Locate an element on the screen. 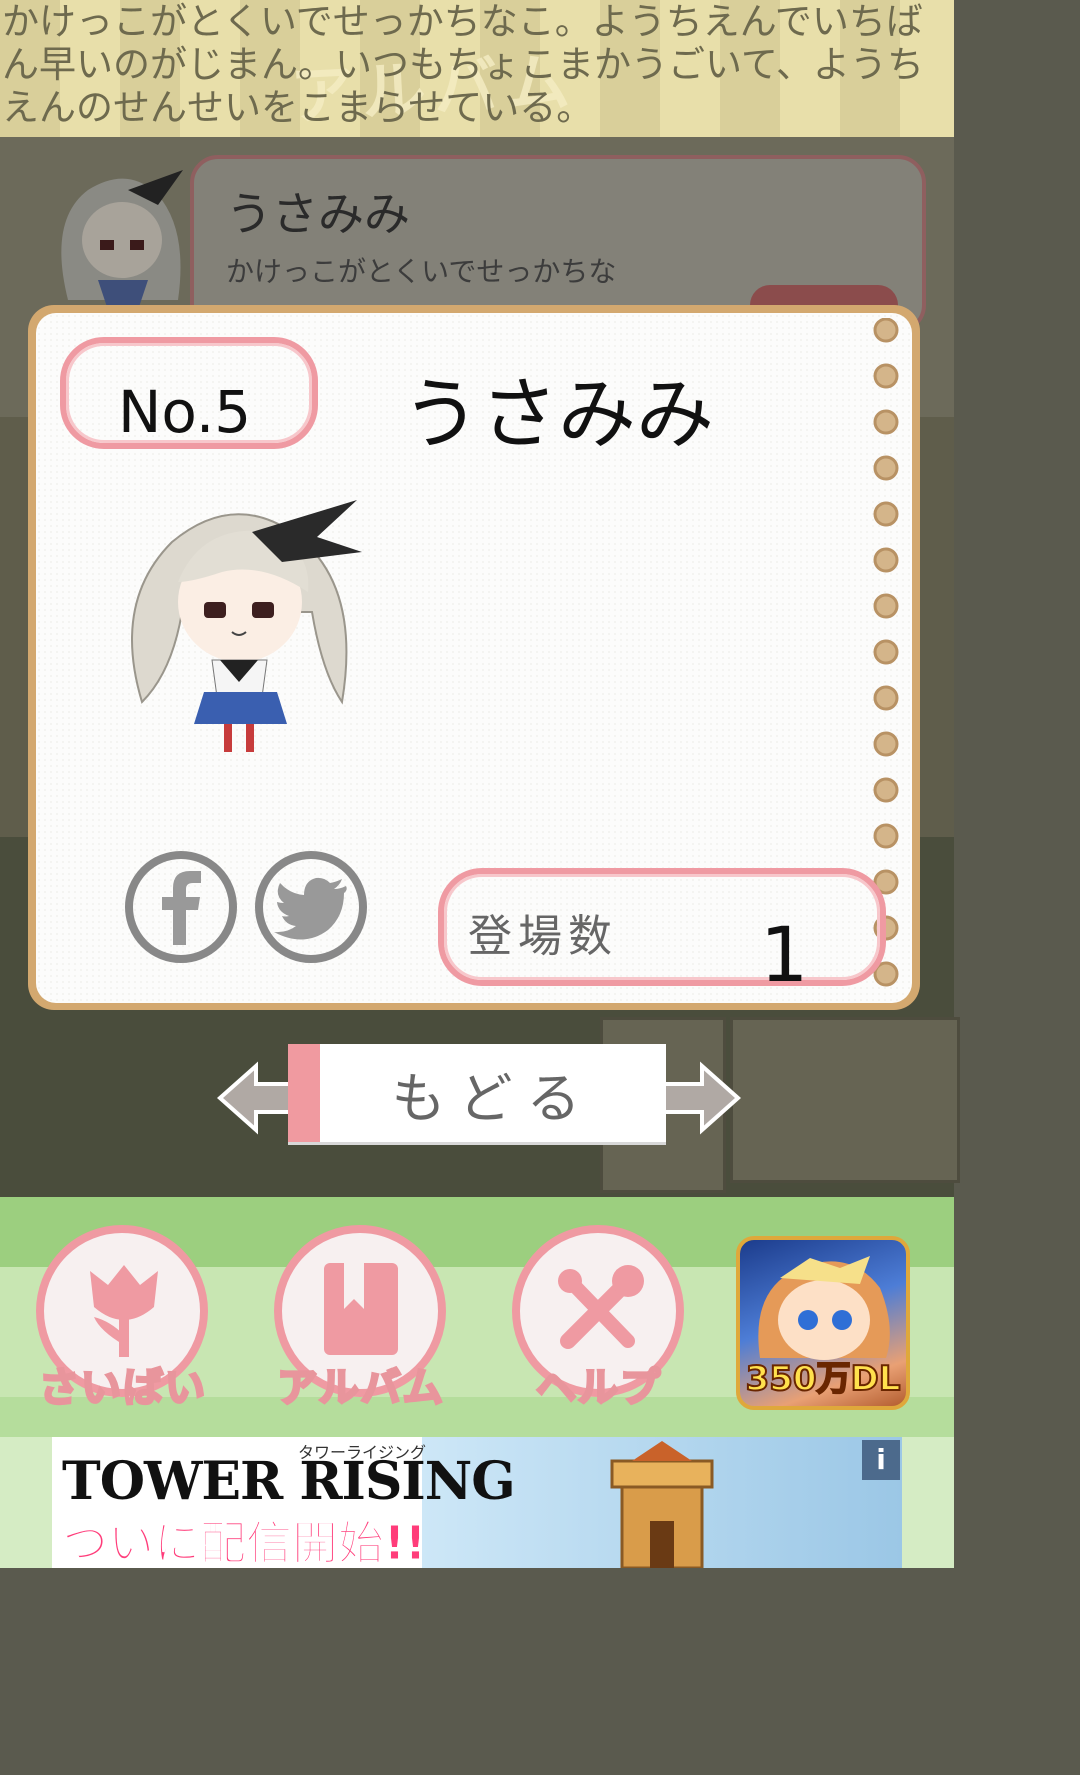 The height and width of the screenshot is (1775, 1080). appearance-count-value: 1 is located at coordinates (784, 954).